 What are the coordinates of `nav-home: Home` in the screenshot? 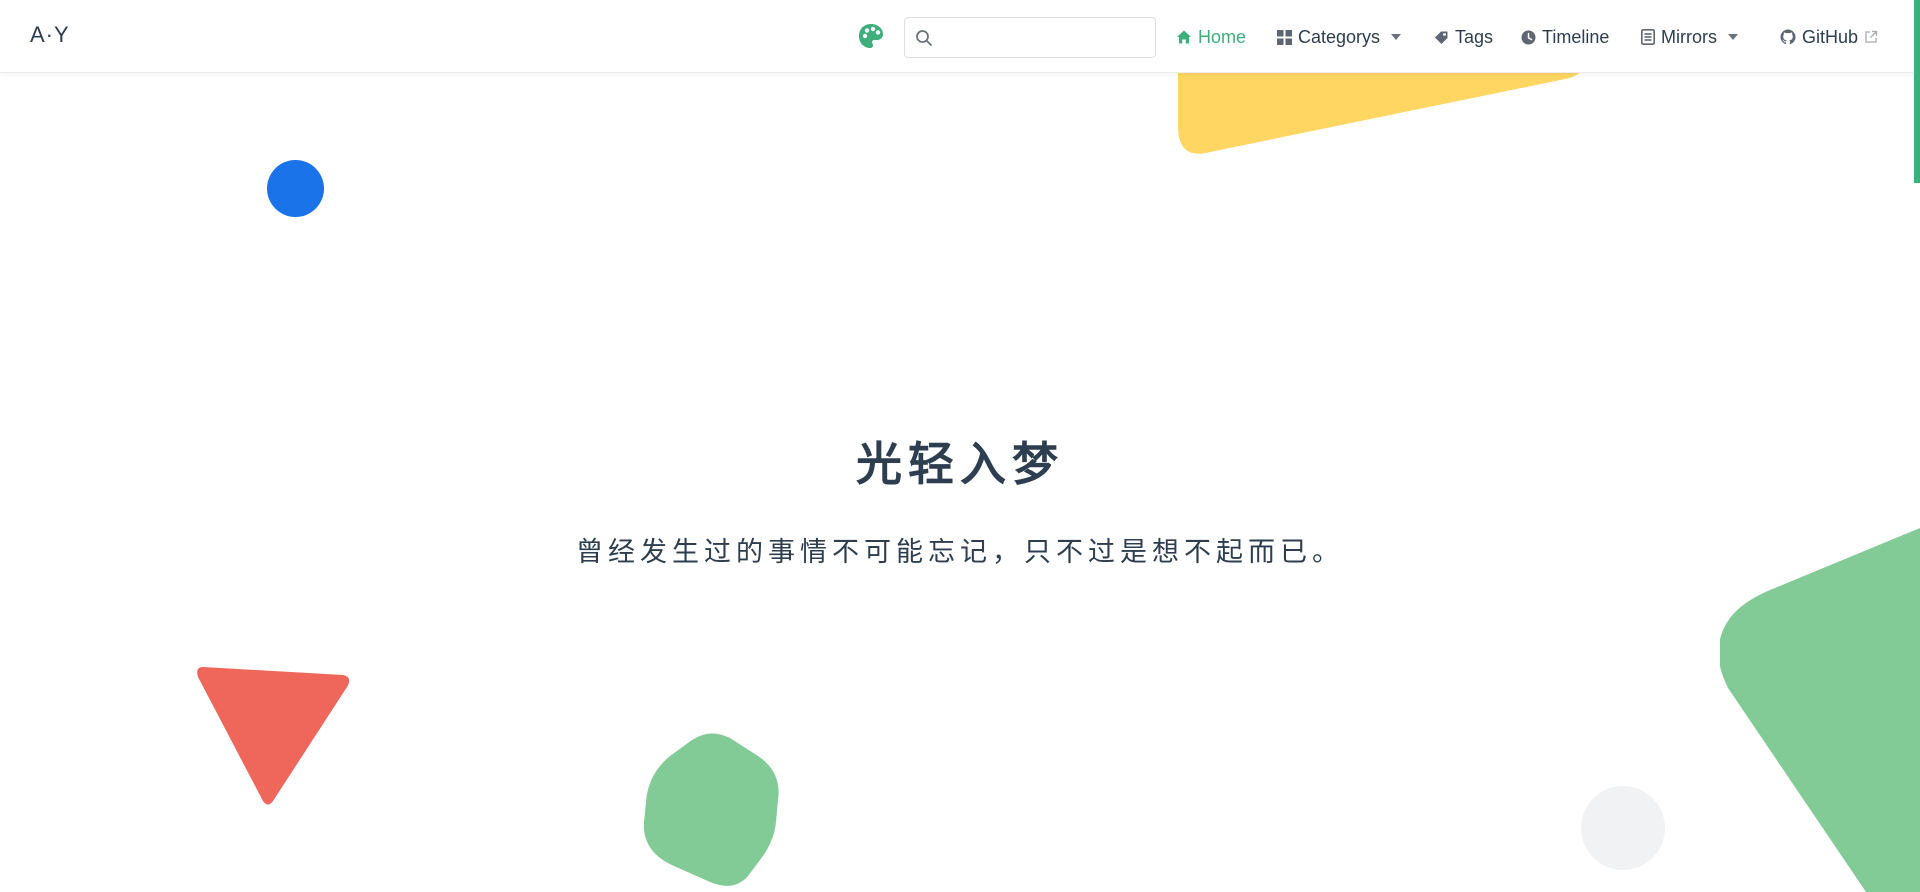 It's located at (1211, 37).